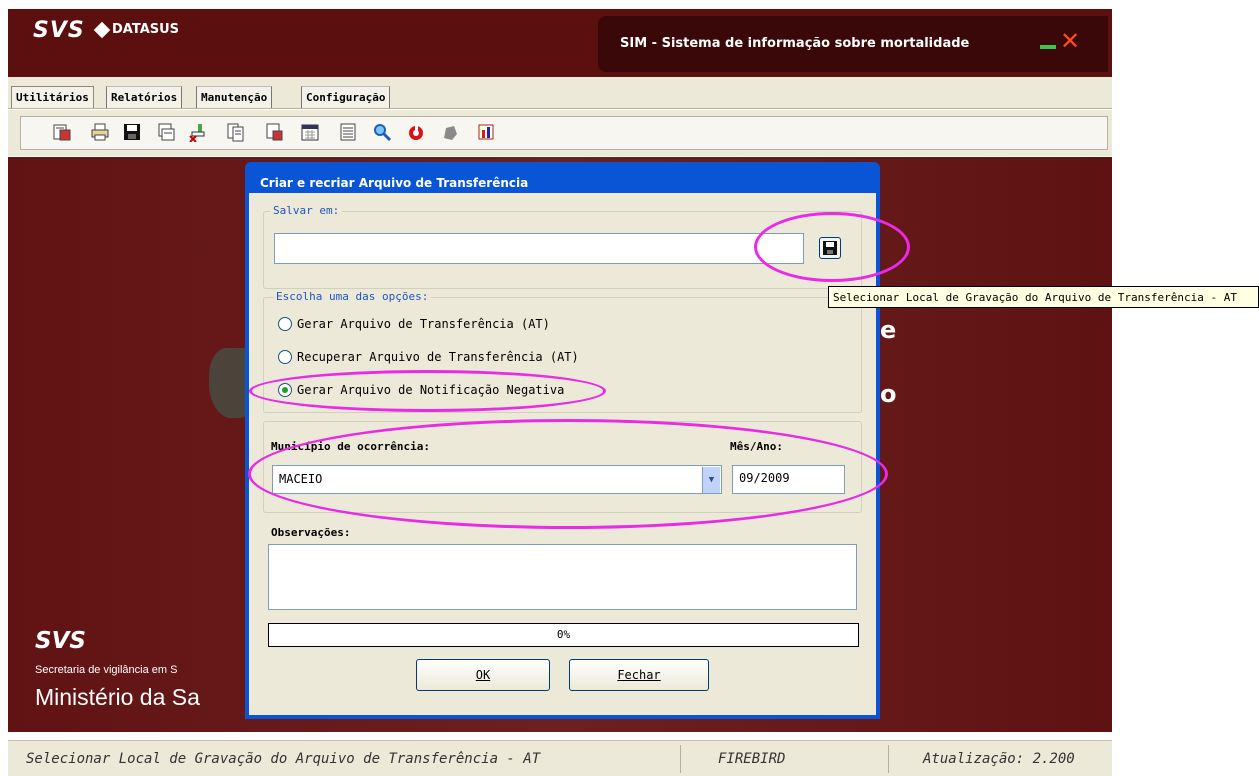 This screenshot has height=776, width=1259. I want to click on option-notificacao-negativa: Gerar Arquivo de Notificação Negativa, so click(421, 390).